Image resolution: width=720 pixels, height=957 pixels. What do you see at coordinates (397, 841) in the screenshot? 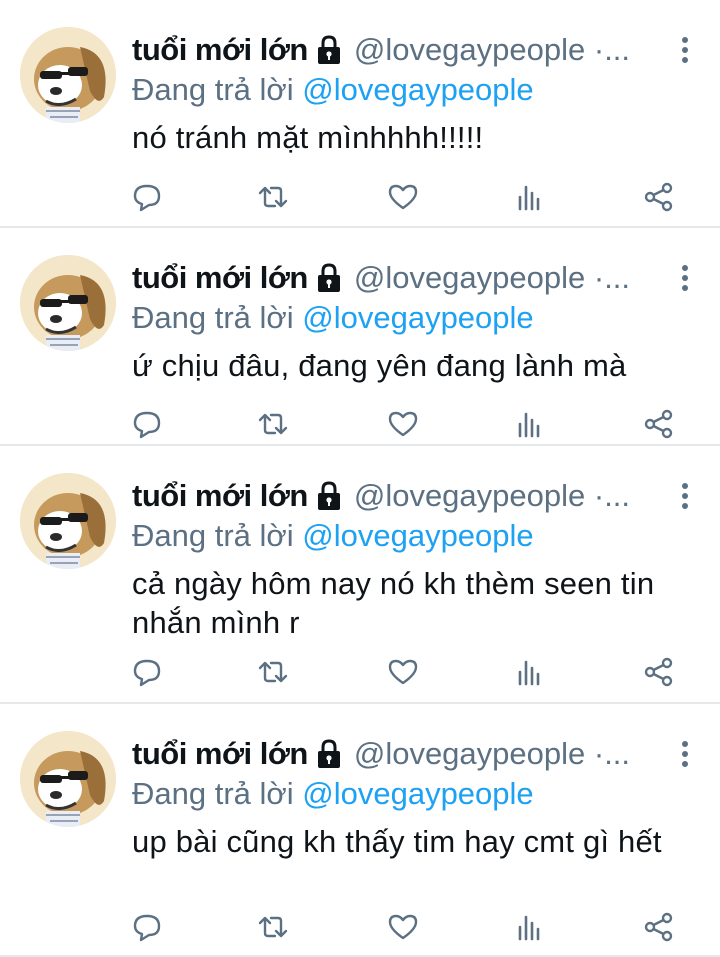
I see `tweet-text: up bài cũng kh thấy tim hay cmt gì hết` at bounding box center [397, 841].